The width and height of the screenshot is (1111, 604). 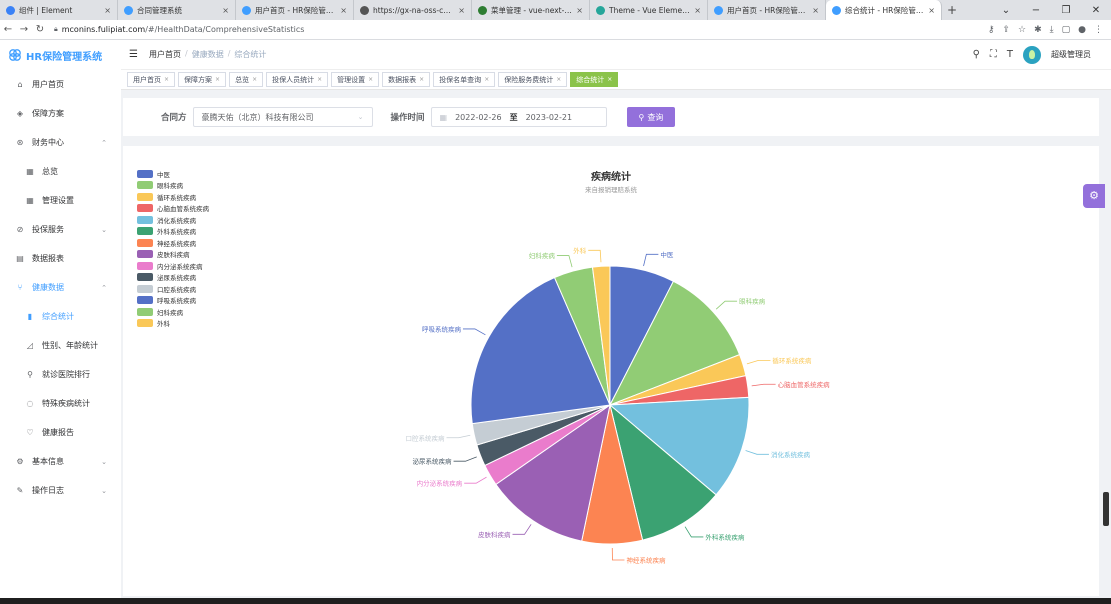 What do you see at coordinates (242, 79) in the screenshot?
I see `tag-label: 总览` at bounding box center [242, 79].